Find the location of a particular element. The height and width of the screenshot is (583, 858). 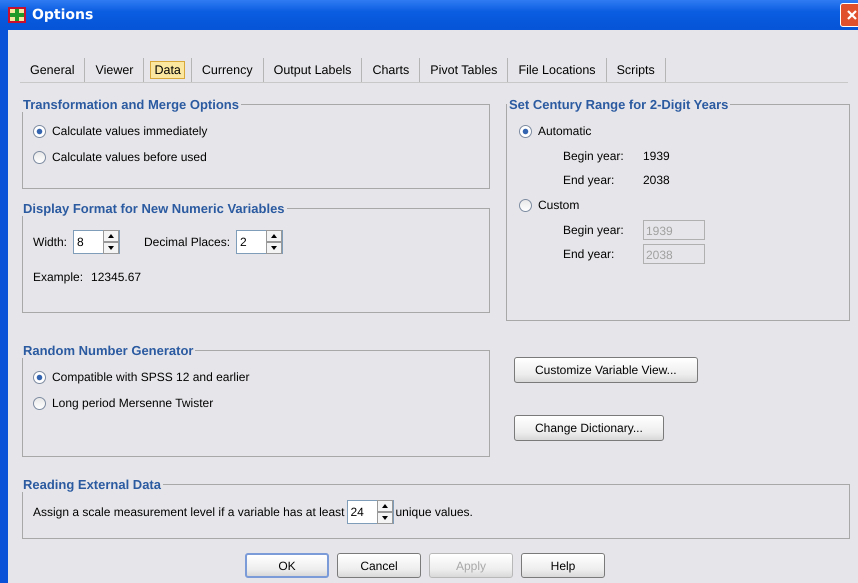

field-label: Decimal Places: is located at coordinates (187, 242).